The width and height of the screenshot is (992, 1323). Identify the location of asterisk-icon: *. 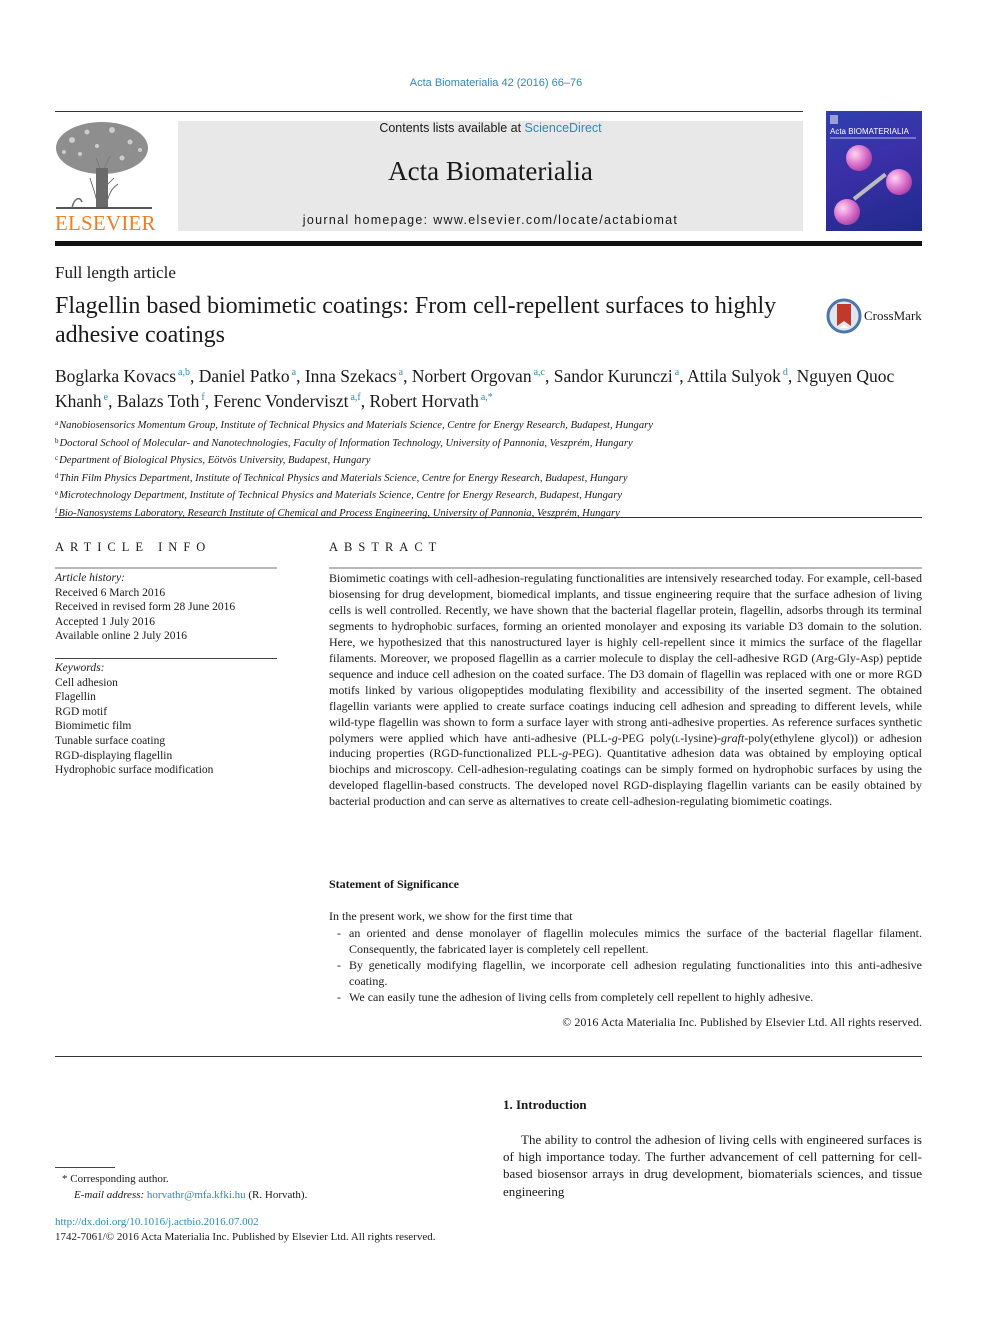
(65, 1179).